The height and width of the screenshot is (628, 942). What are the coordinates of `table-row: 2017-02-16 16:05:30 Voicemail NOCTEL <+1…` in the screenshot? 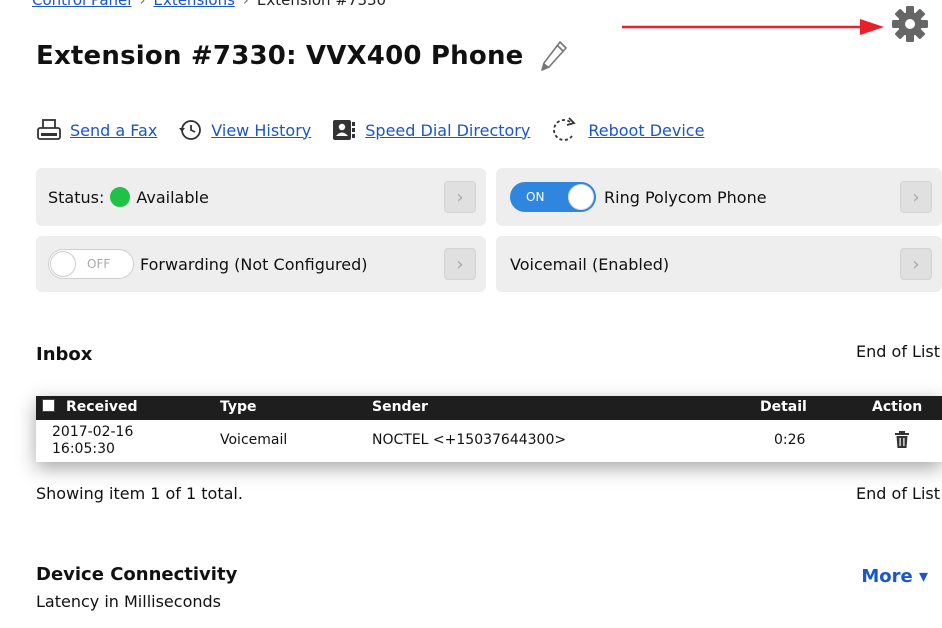 It's located at (489, 441).